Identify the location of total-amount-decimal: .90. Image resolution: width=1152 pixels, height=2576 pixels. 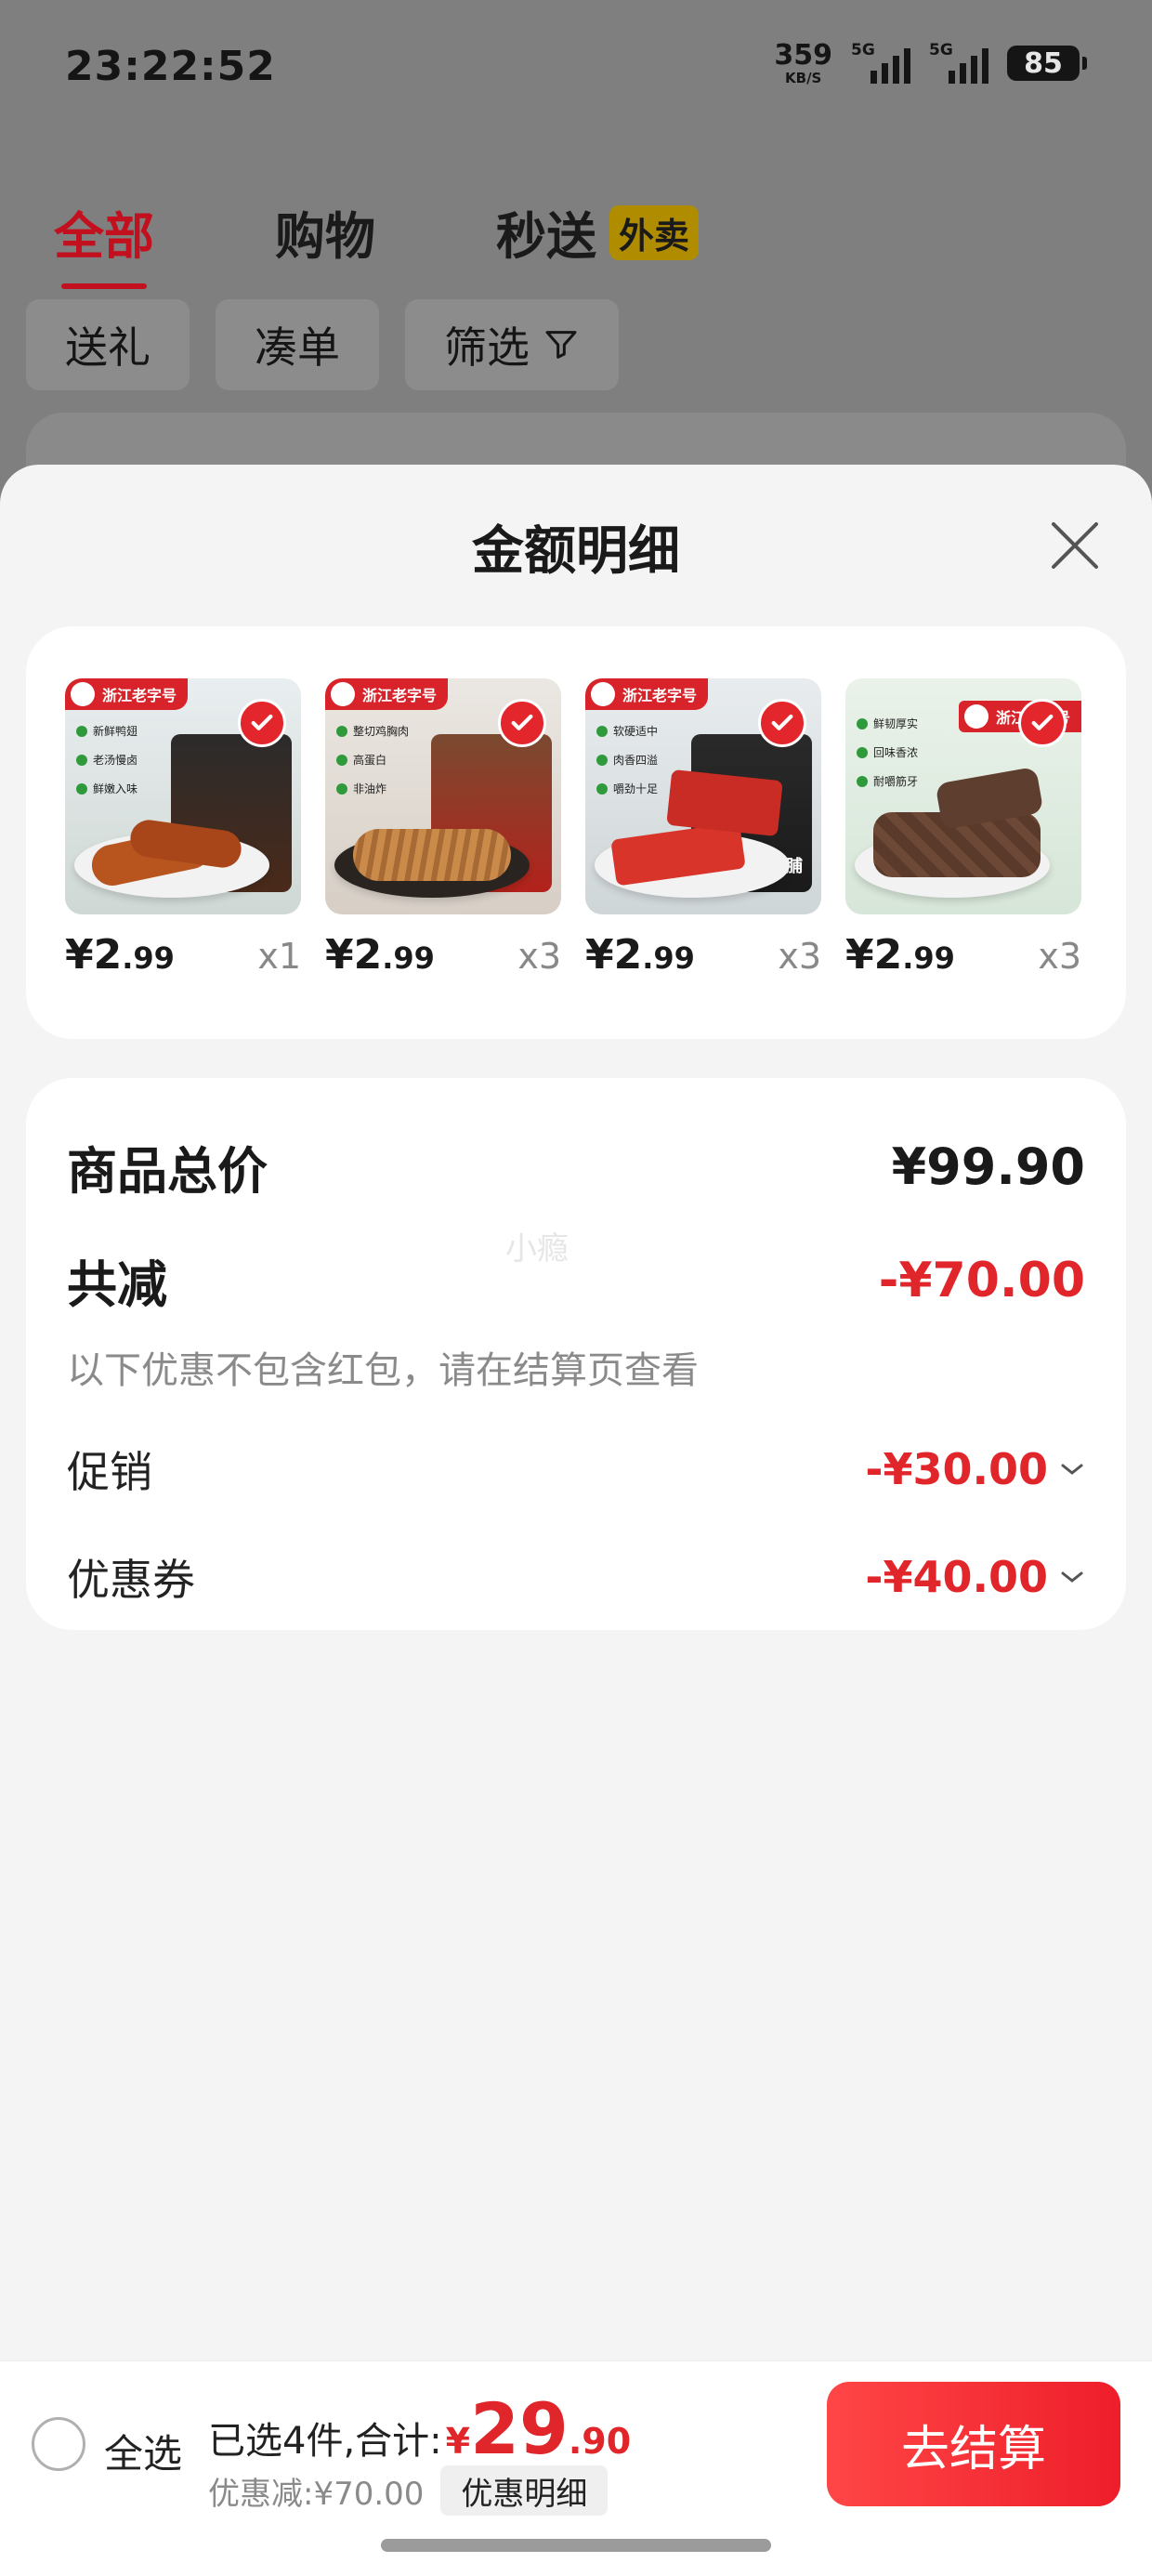
(600, 2441).